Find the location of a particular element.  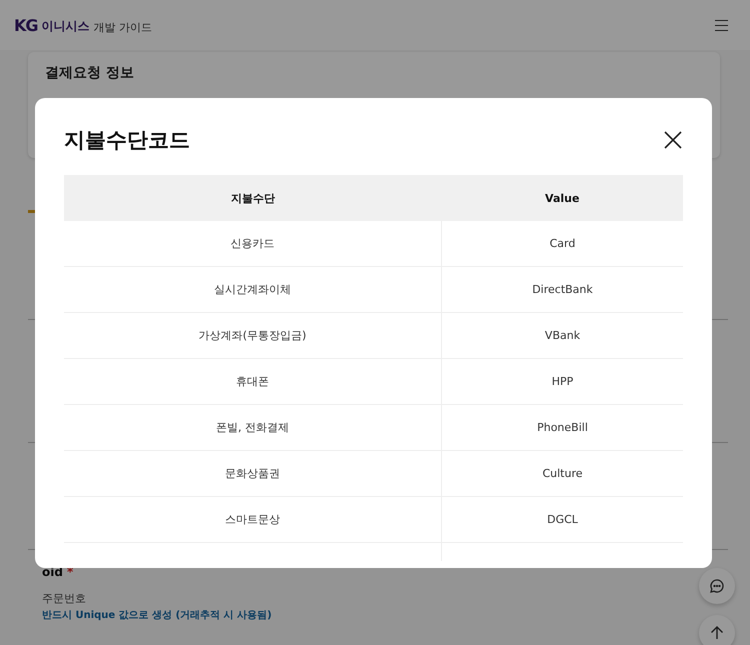

table-cell: 문화상품권 is located at coordinates (253, 473).